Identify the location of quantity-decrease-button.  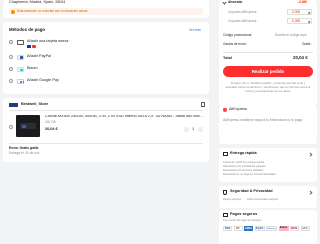
(186, 129).